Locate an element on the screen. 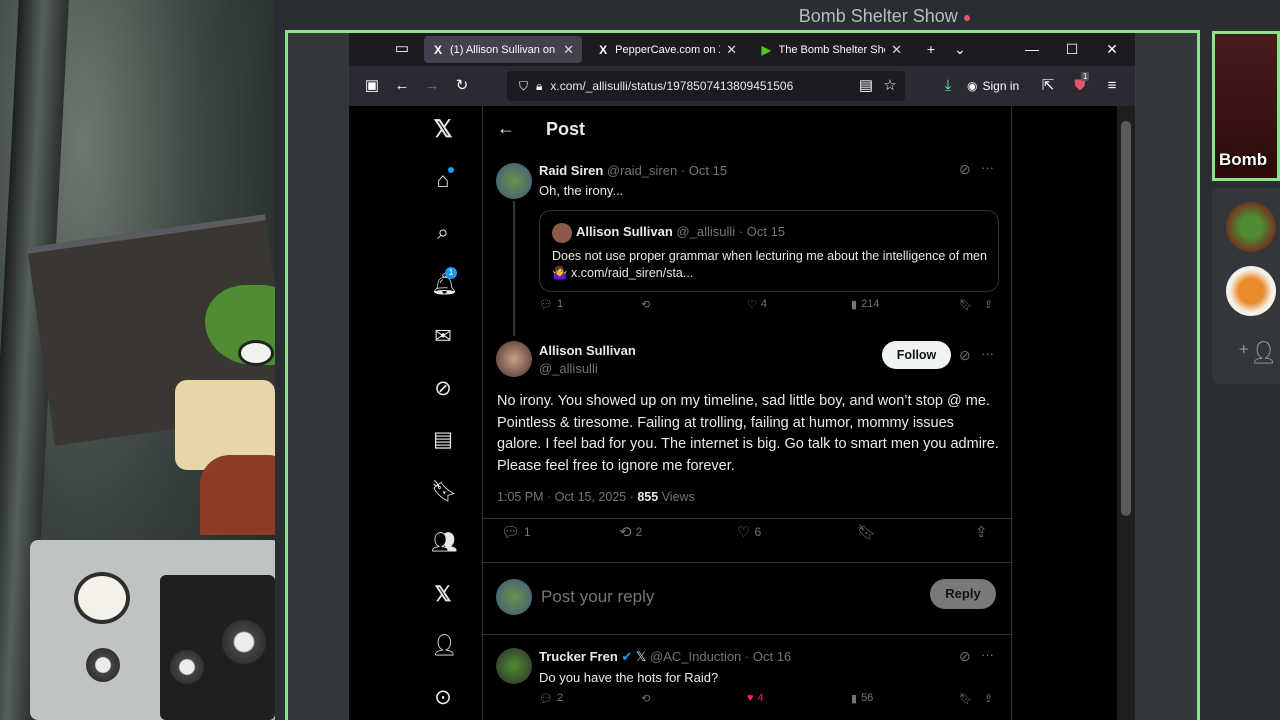  post-timestamp: 1:05 PM · Oct 15, 2025 · is located at coordinates (567, 497).